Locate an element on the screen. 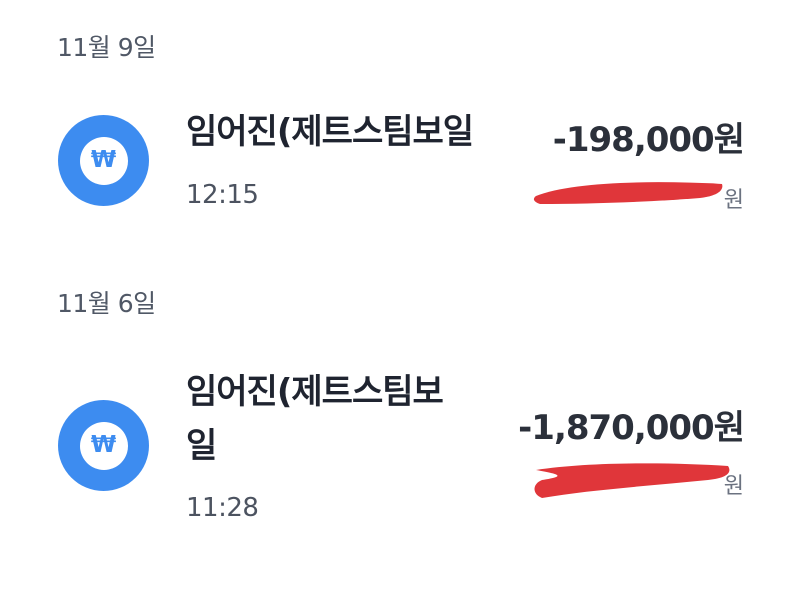  transaction-amount: -1,870,000원 is located at coordinates (631, 428).